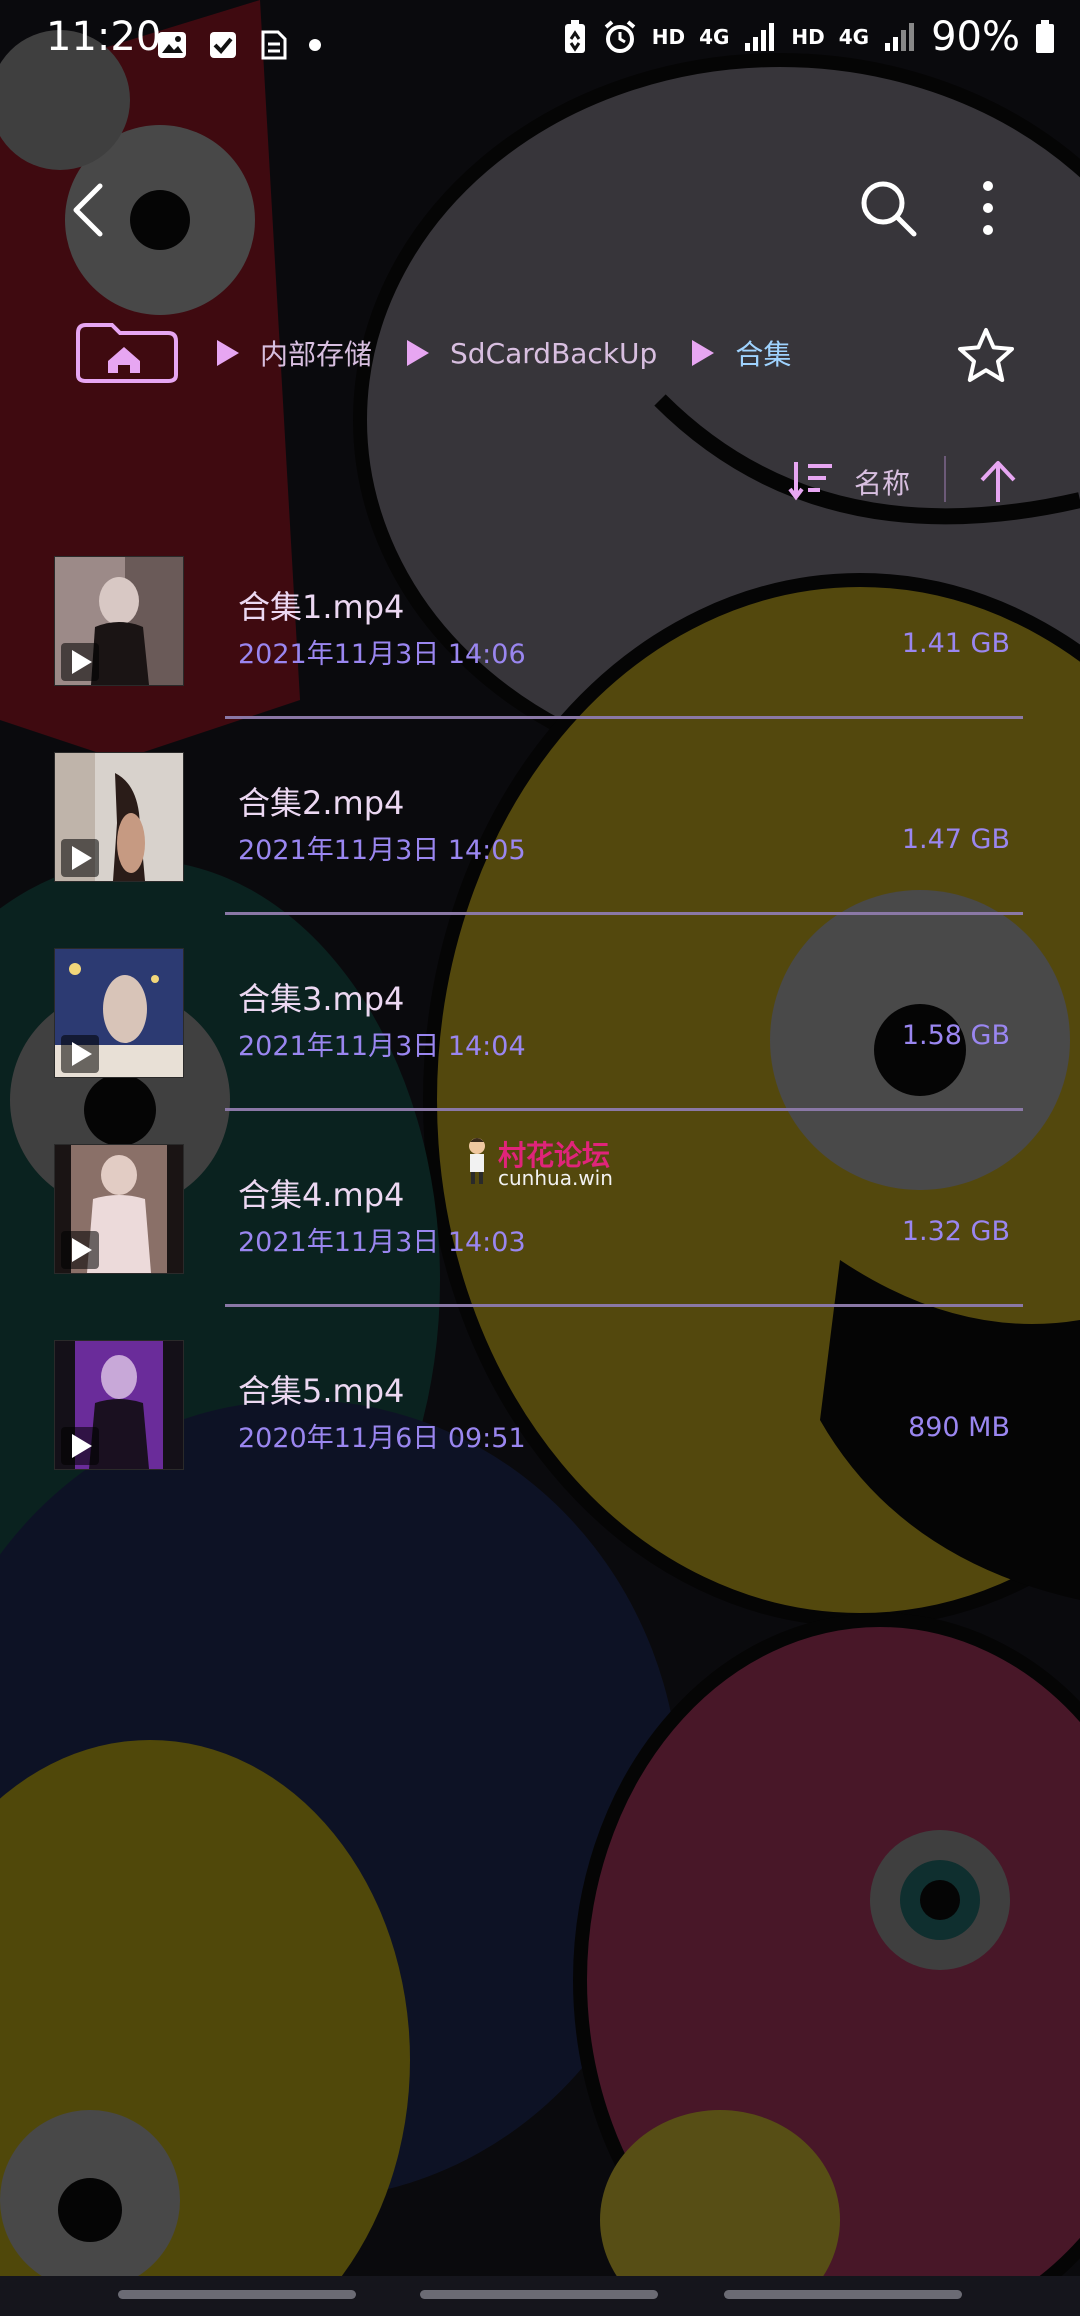 The image size is (1080, 2316). I want to click on app-bar, so click(540, 210).